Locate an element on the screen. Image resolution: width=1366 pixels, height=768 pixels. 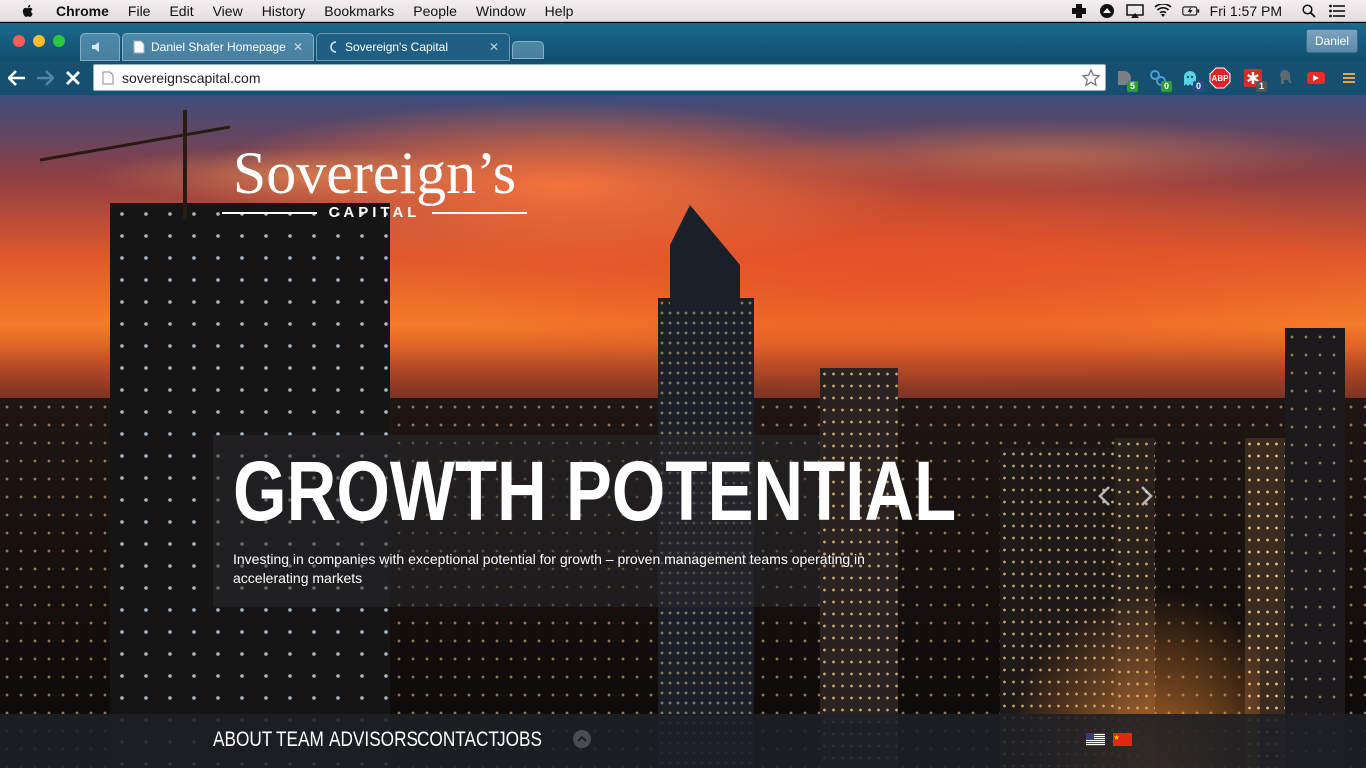
forward-button is located at coordinates (45, 78).